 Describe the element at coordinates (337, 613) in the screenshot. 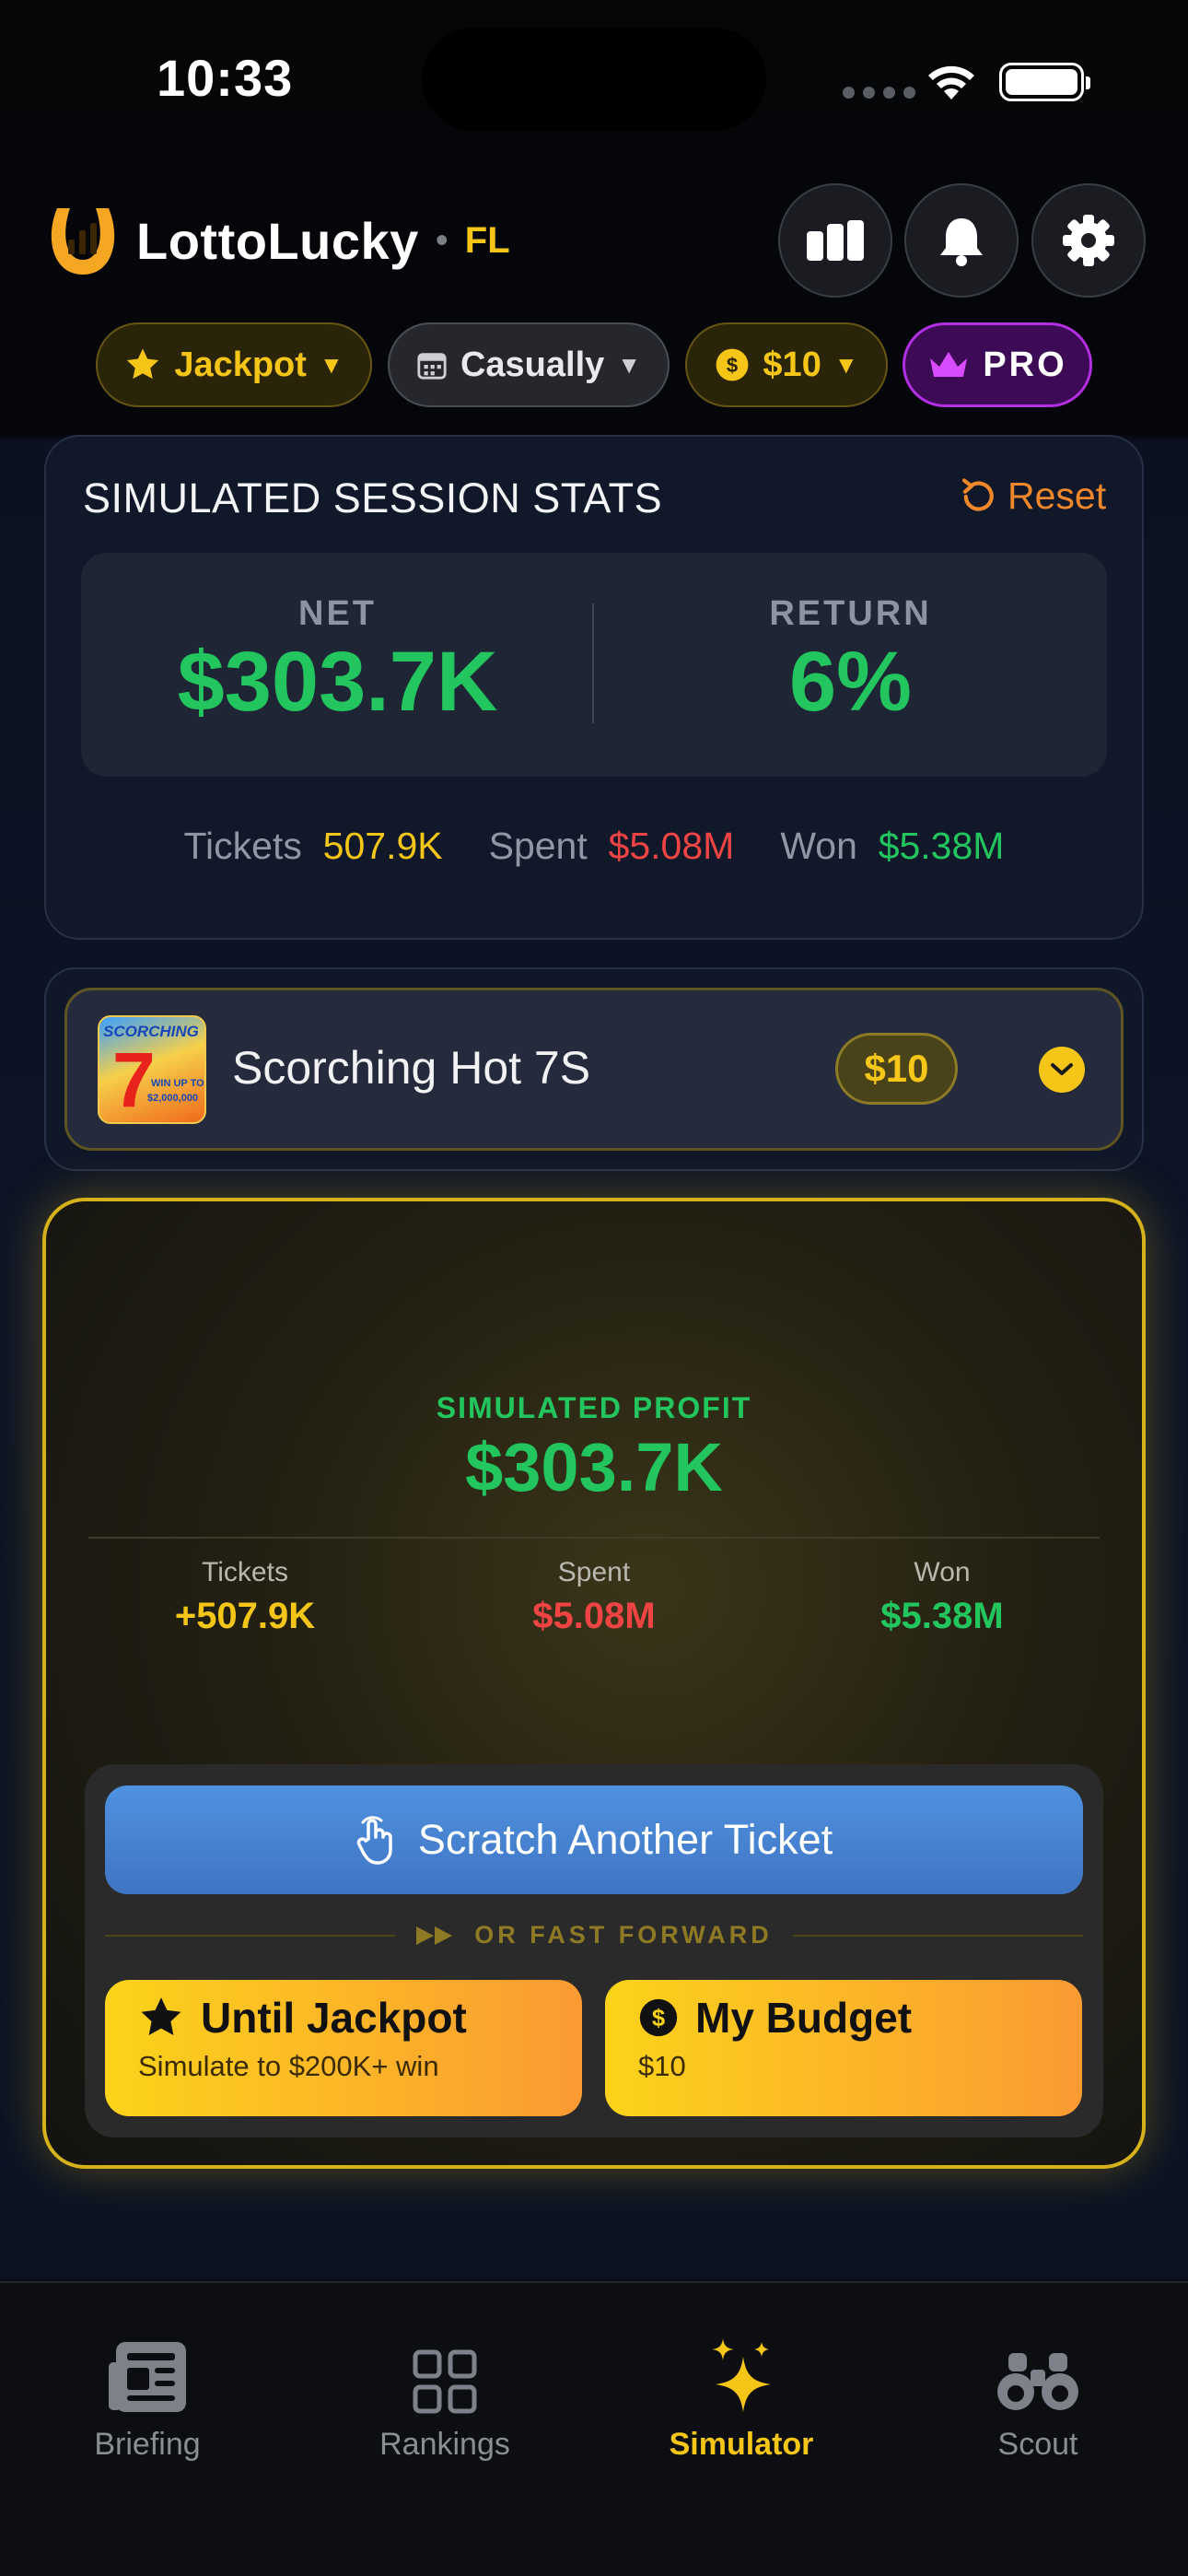

I see `net-label: NET` at that location.